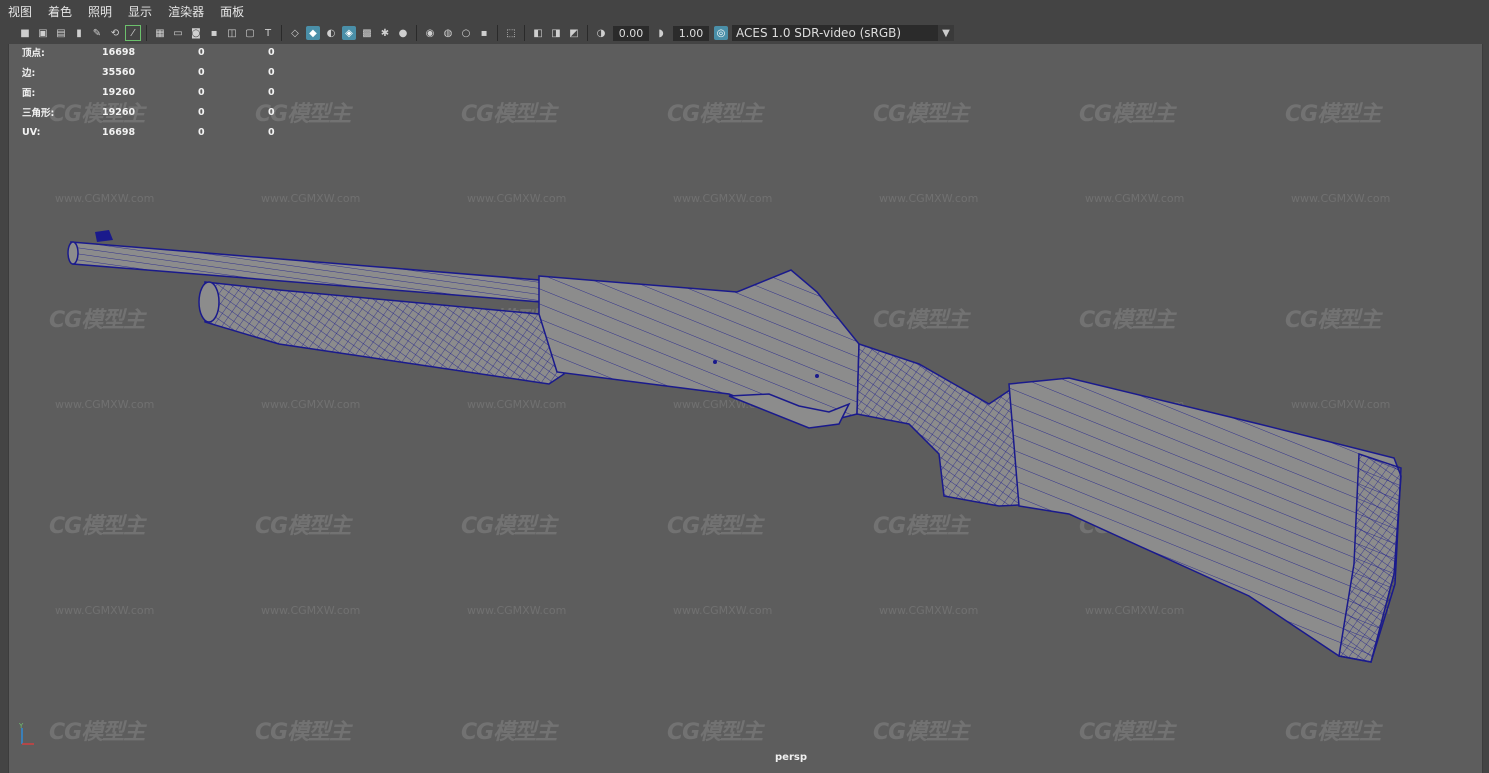 The height and width of the screenshot is (773, 1489). Describe the element at coordinates (349, 33) in the screenshot. I see `wireframe-on-shaded-icon: ◈` at that location.